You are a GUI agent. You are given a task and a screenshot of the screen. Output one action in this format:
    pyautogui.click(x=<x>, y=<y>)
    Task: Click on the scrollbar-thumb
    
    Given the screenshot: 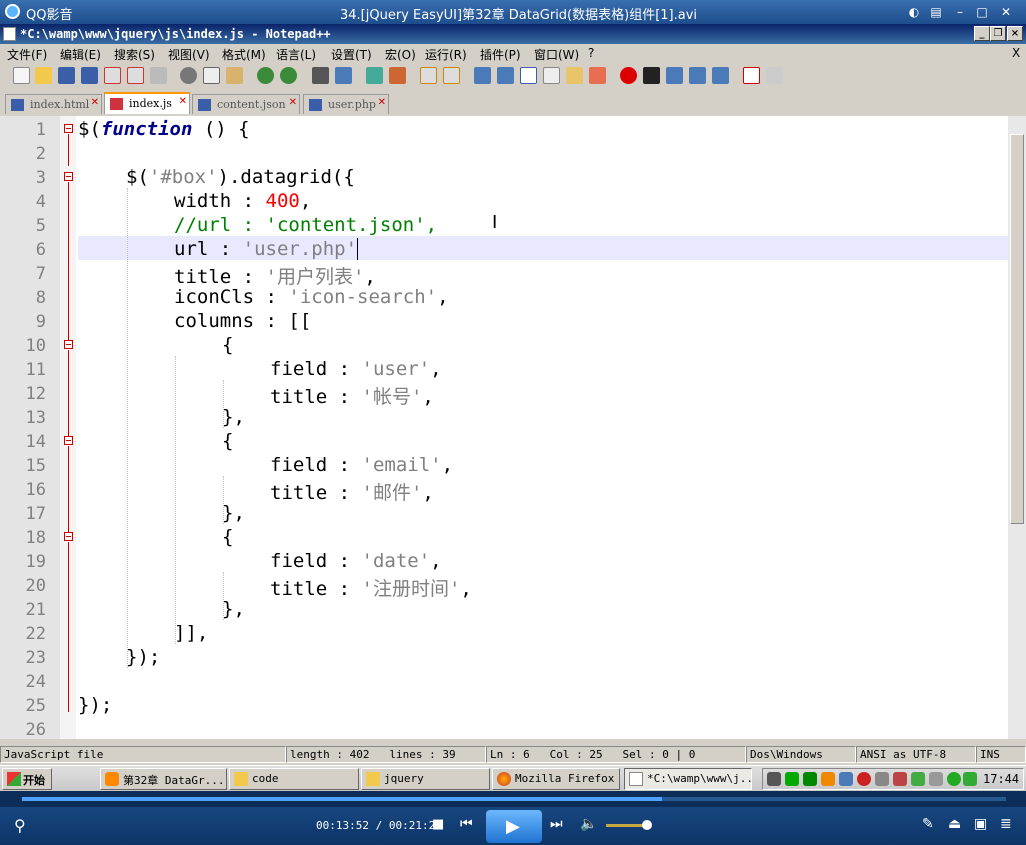 What is the action you would take?
    pyautogui.click(x=1017, y=329)
    